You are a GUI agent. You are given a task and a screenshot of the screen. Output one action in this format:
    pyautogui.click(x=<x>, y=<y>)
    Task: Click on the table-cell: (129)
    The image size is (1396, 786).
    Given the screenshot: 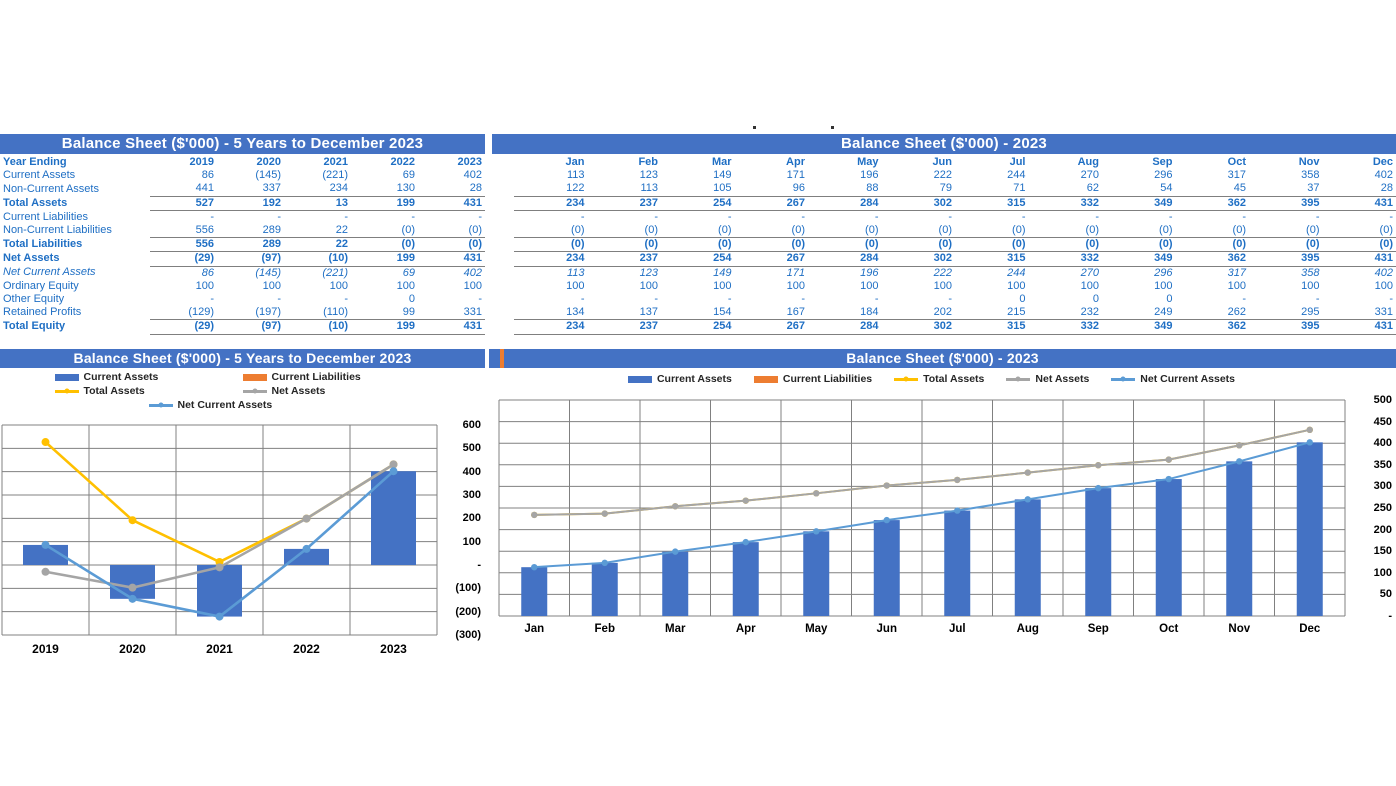 What is the action you would take?
    pyautogui.click(x=201, y=312)
    